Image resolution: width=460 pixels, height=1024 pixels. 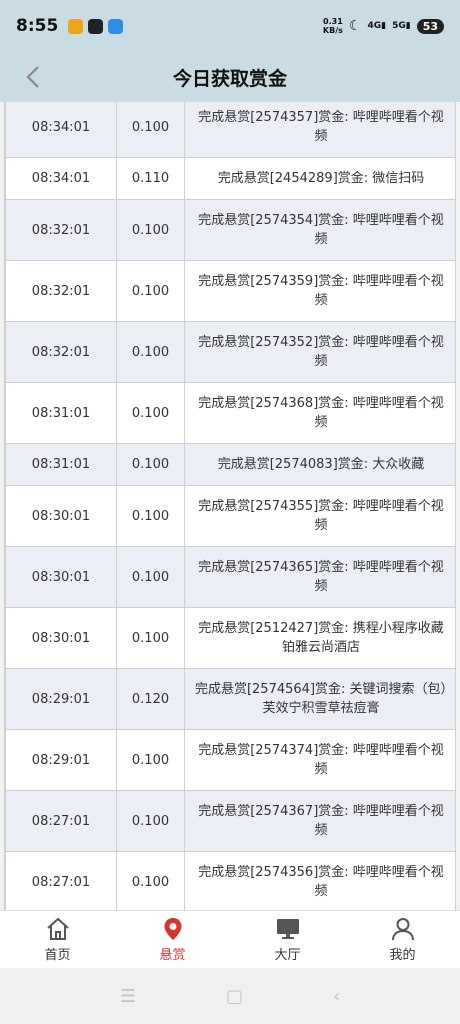 What do you see at coordinates (336, 996) in the screenshot?
I see `back-triangle-icon: ‹` at bounding box center [336, 996].